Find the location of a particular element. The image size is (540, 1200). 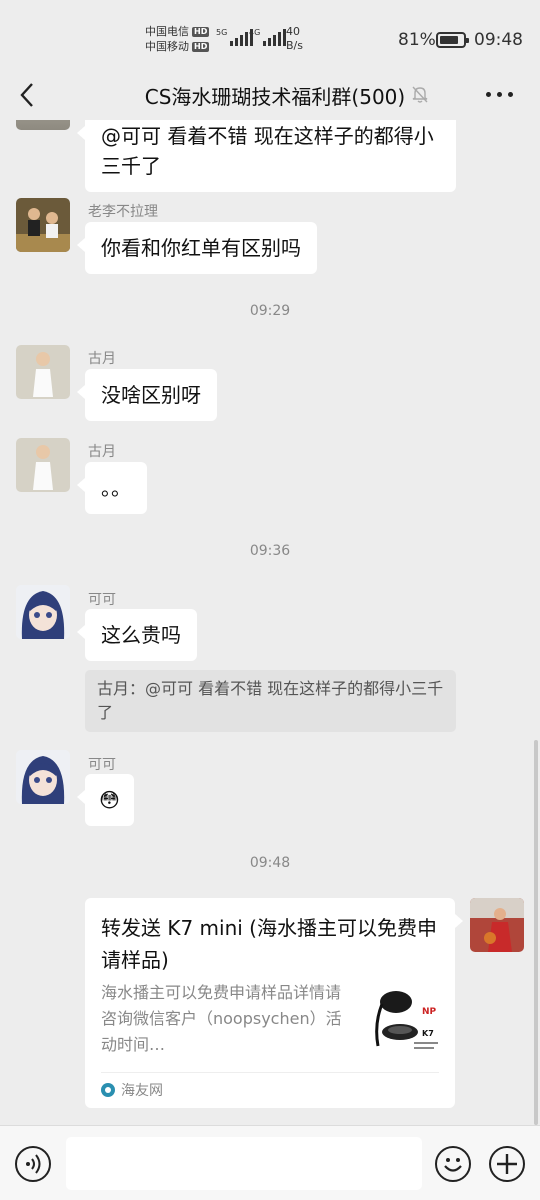

message-bubble: 。。 is located at coordinates (112, 488).